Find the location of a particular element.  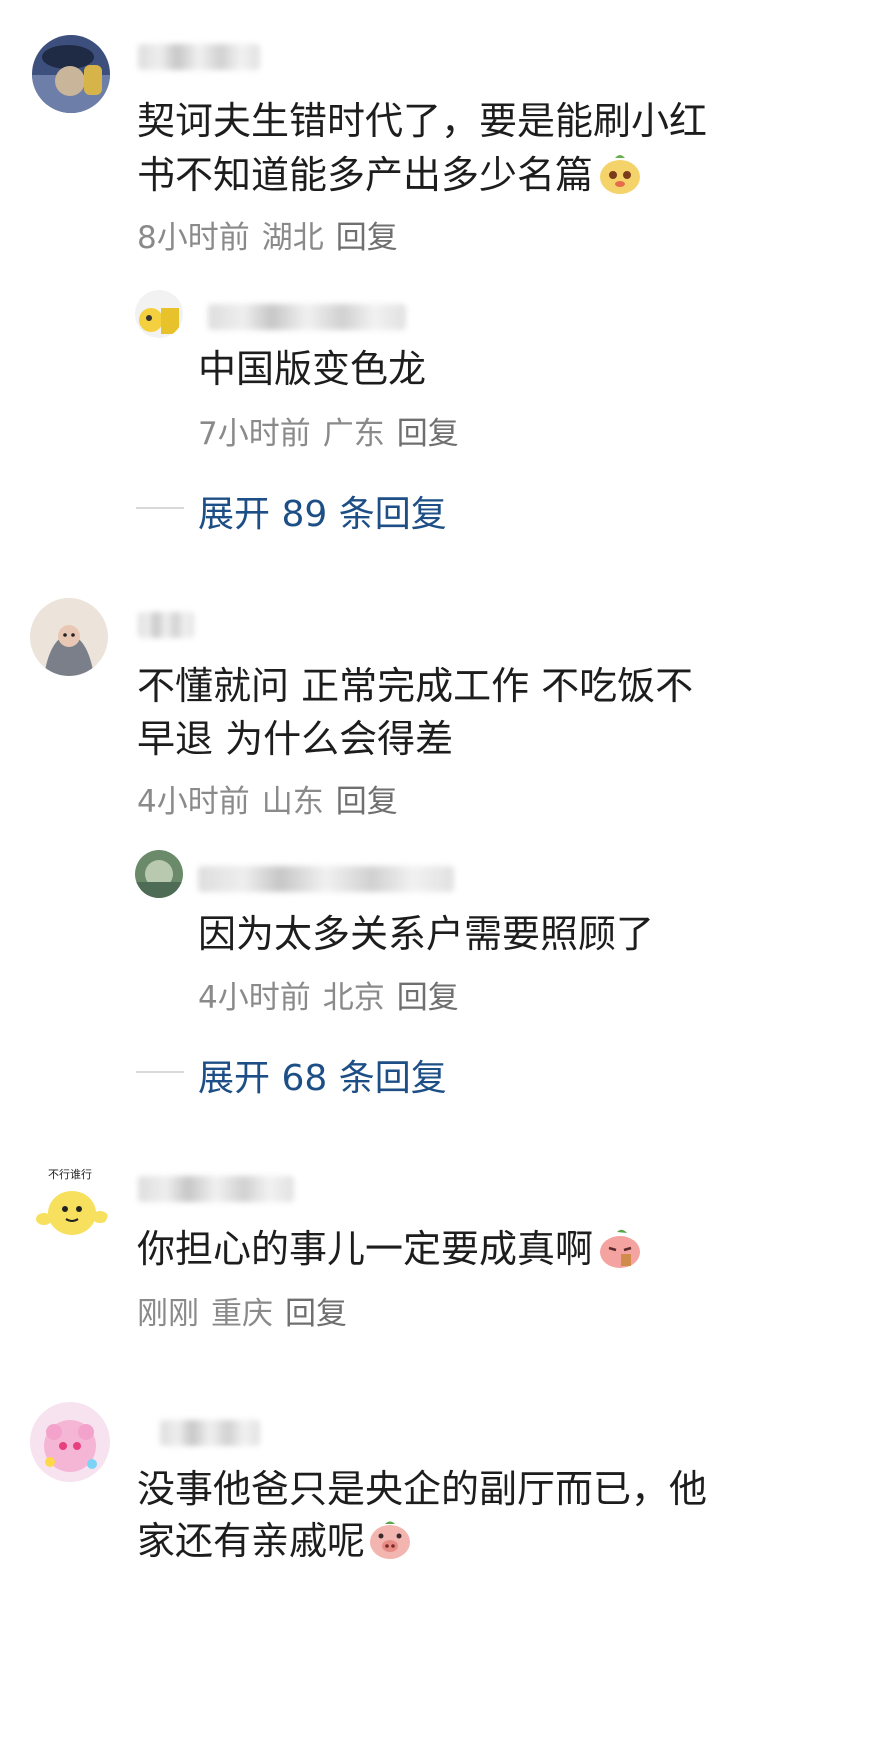

location: 北京 is located at coordinates (353, 998).